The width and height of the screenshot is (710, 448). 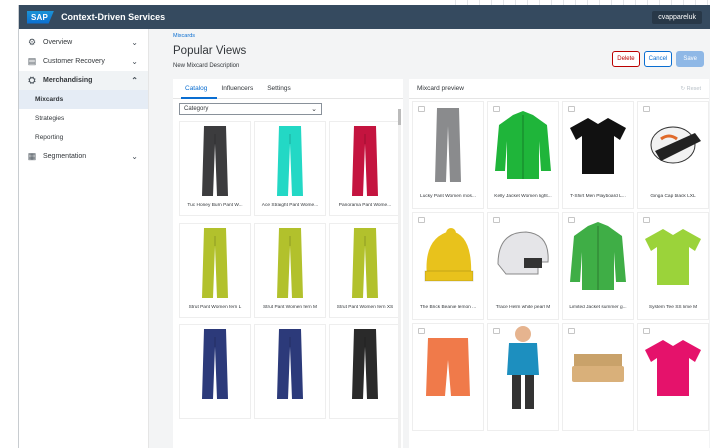 What do you see at coordinates (399, 117) in the screenshot?
I see `scrollbar-thumb` at bounding box center [399, 117].